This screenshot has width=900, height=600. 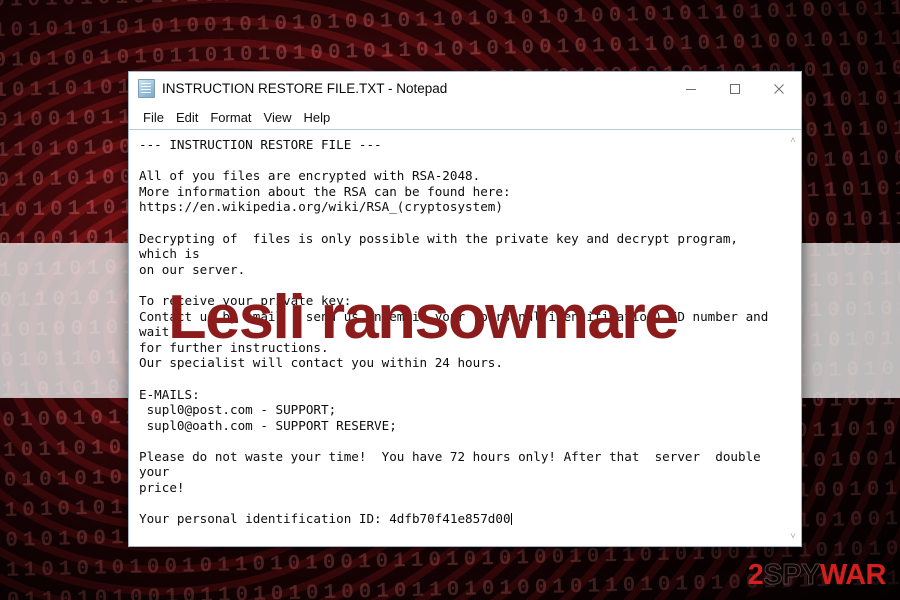 What do you see at coordinates (238, 410) in the screenshot?
I see `note-email-1: supl0@post.com - SUPPORT;` at bounding box center [238, 410].